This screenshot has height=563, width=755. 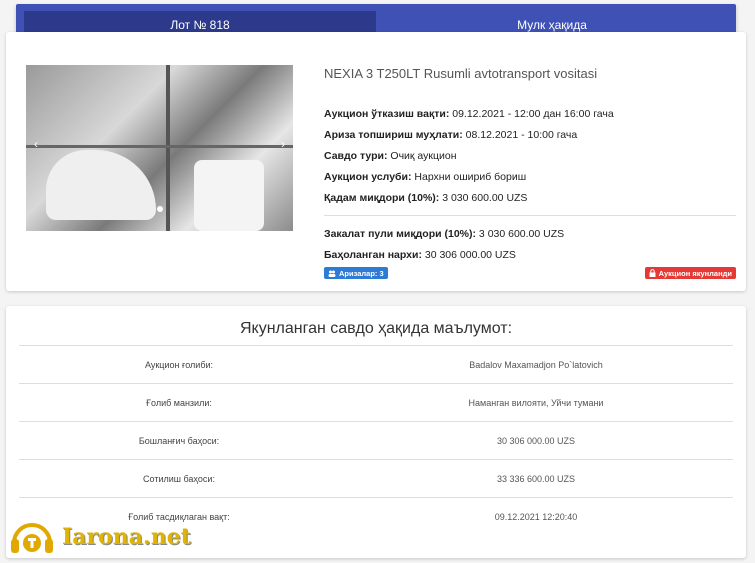 What do you see at coordinates (468, 255) in the screenshot?
I see `info-value: 30 306 000.00 UZS` at bounding box center [468, 255].